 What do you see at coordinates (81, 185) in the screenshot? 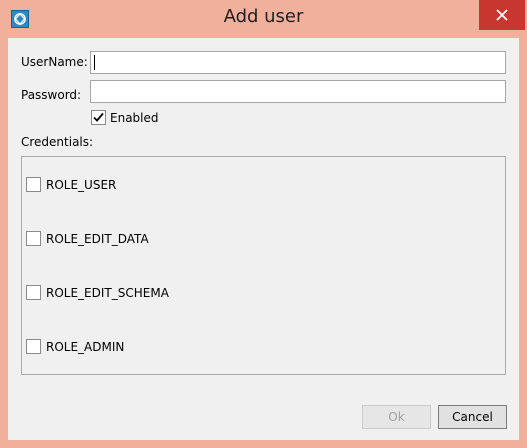
I see `role-user-label: ROLE_USER` at bounding box center [81, 185].